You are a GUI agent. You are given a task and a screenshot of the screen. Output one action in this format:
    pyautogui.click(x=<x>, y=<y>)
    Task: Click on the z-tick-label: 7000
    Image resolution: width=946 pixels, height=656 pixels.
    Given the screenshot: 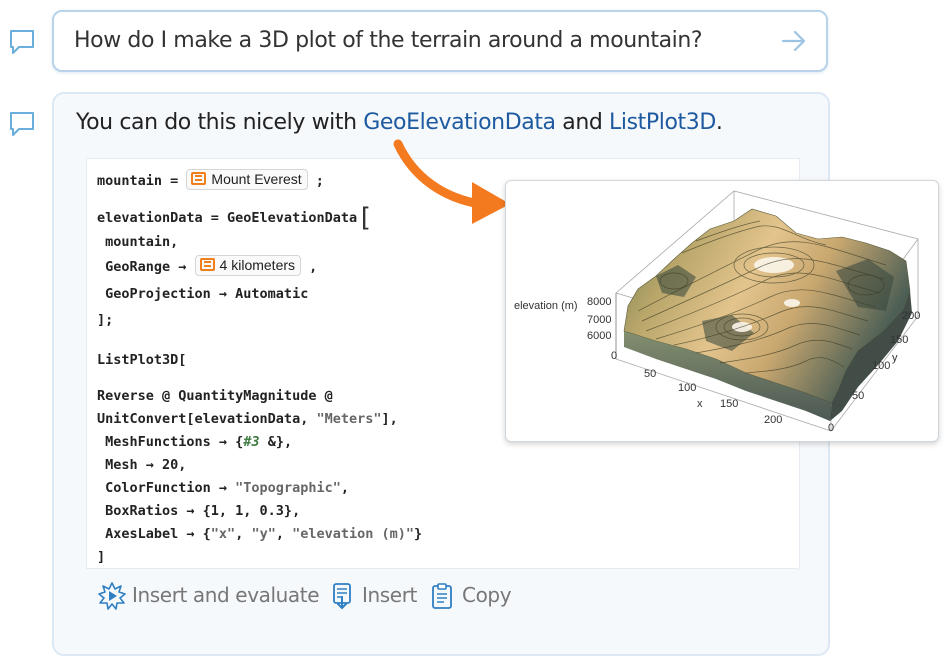 What is the action you would take?
    pyautogui.click(x=599, y=320)
    